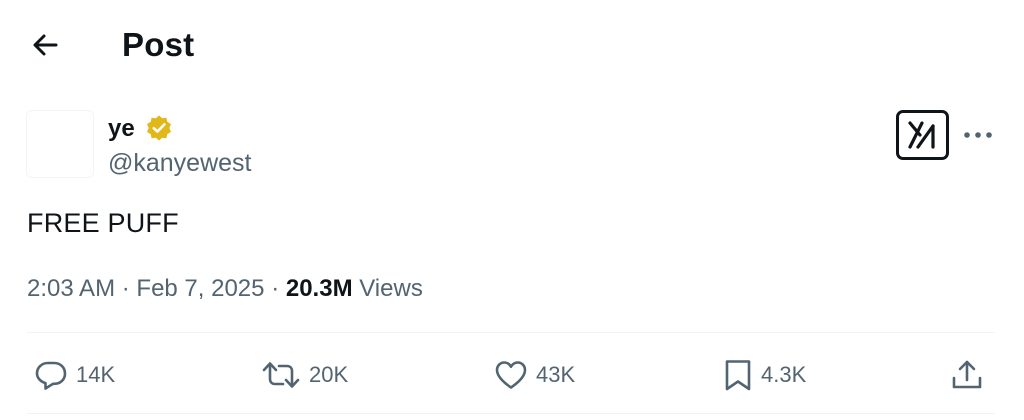 The image size is (1024, 420). I want to click on bookmark-icon, so click(738, 375).